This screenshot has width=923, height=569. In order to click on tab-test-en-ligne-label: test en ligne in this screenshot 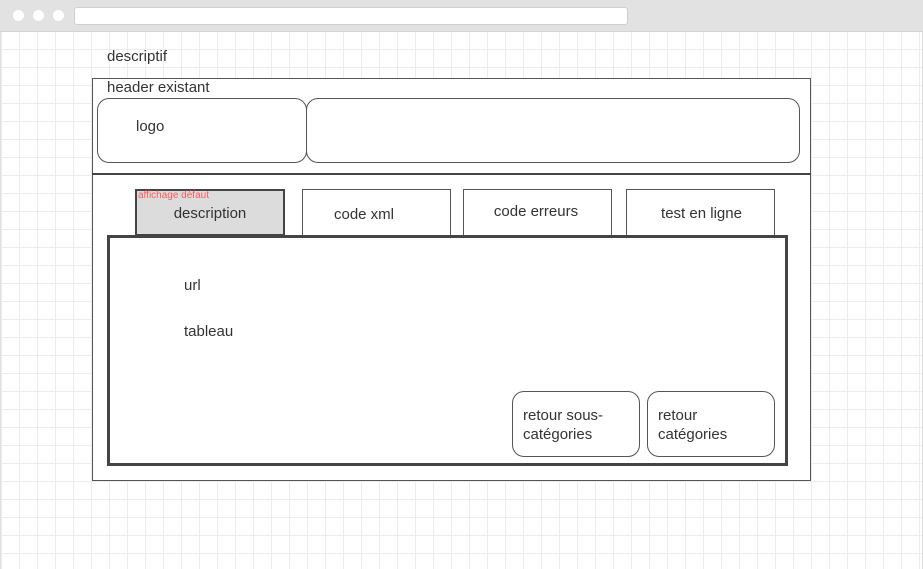, I will do `click(701, 213)`.